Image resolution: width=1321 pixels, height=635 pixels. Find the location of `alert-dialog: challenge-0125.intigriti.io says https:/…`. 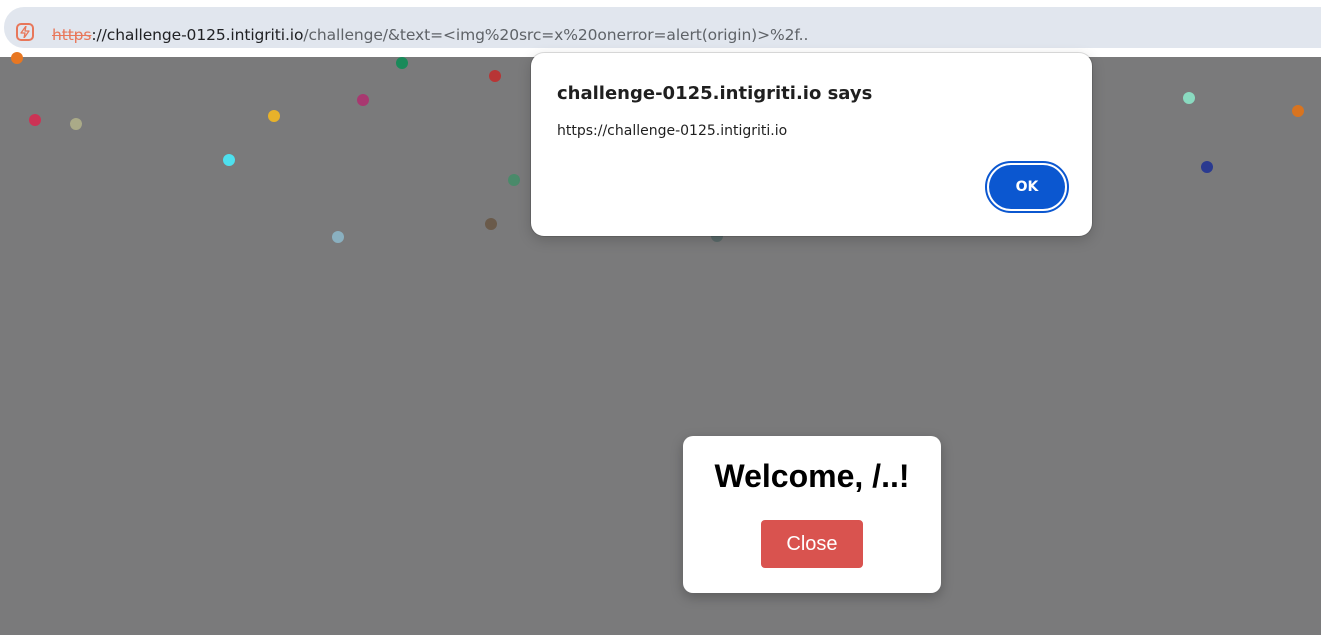

alert-dialog: challenge-0125.intigriti.io says https:/… is located at coordinates (811, 144).